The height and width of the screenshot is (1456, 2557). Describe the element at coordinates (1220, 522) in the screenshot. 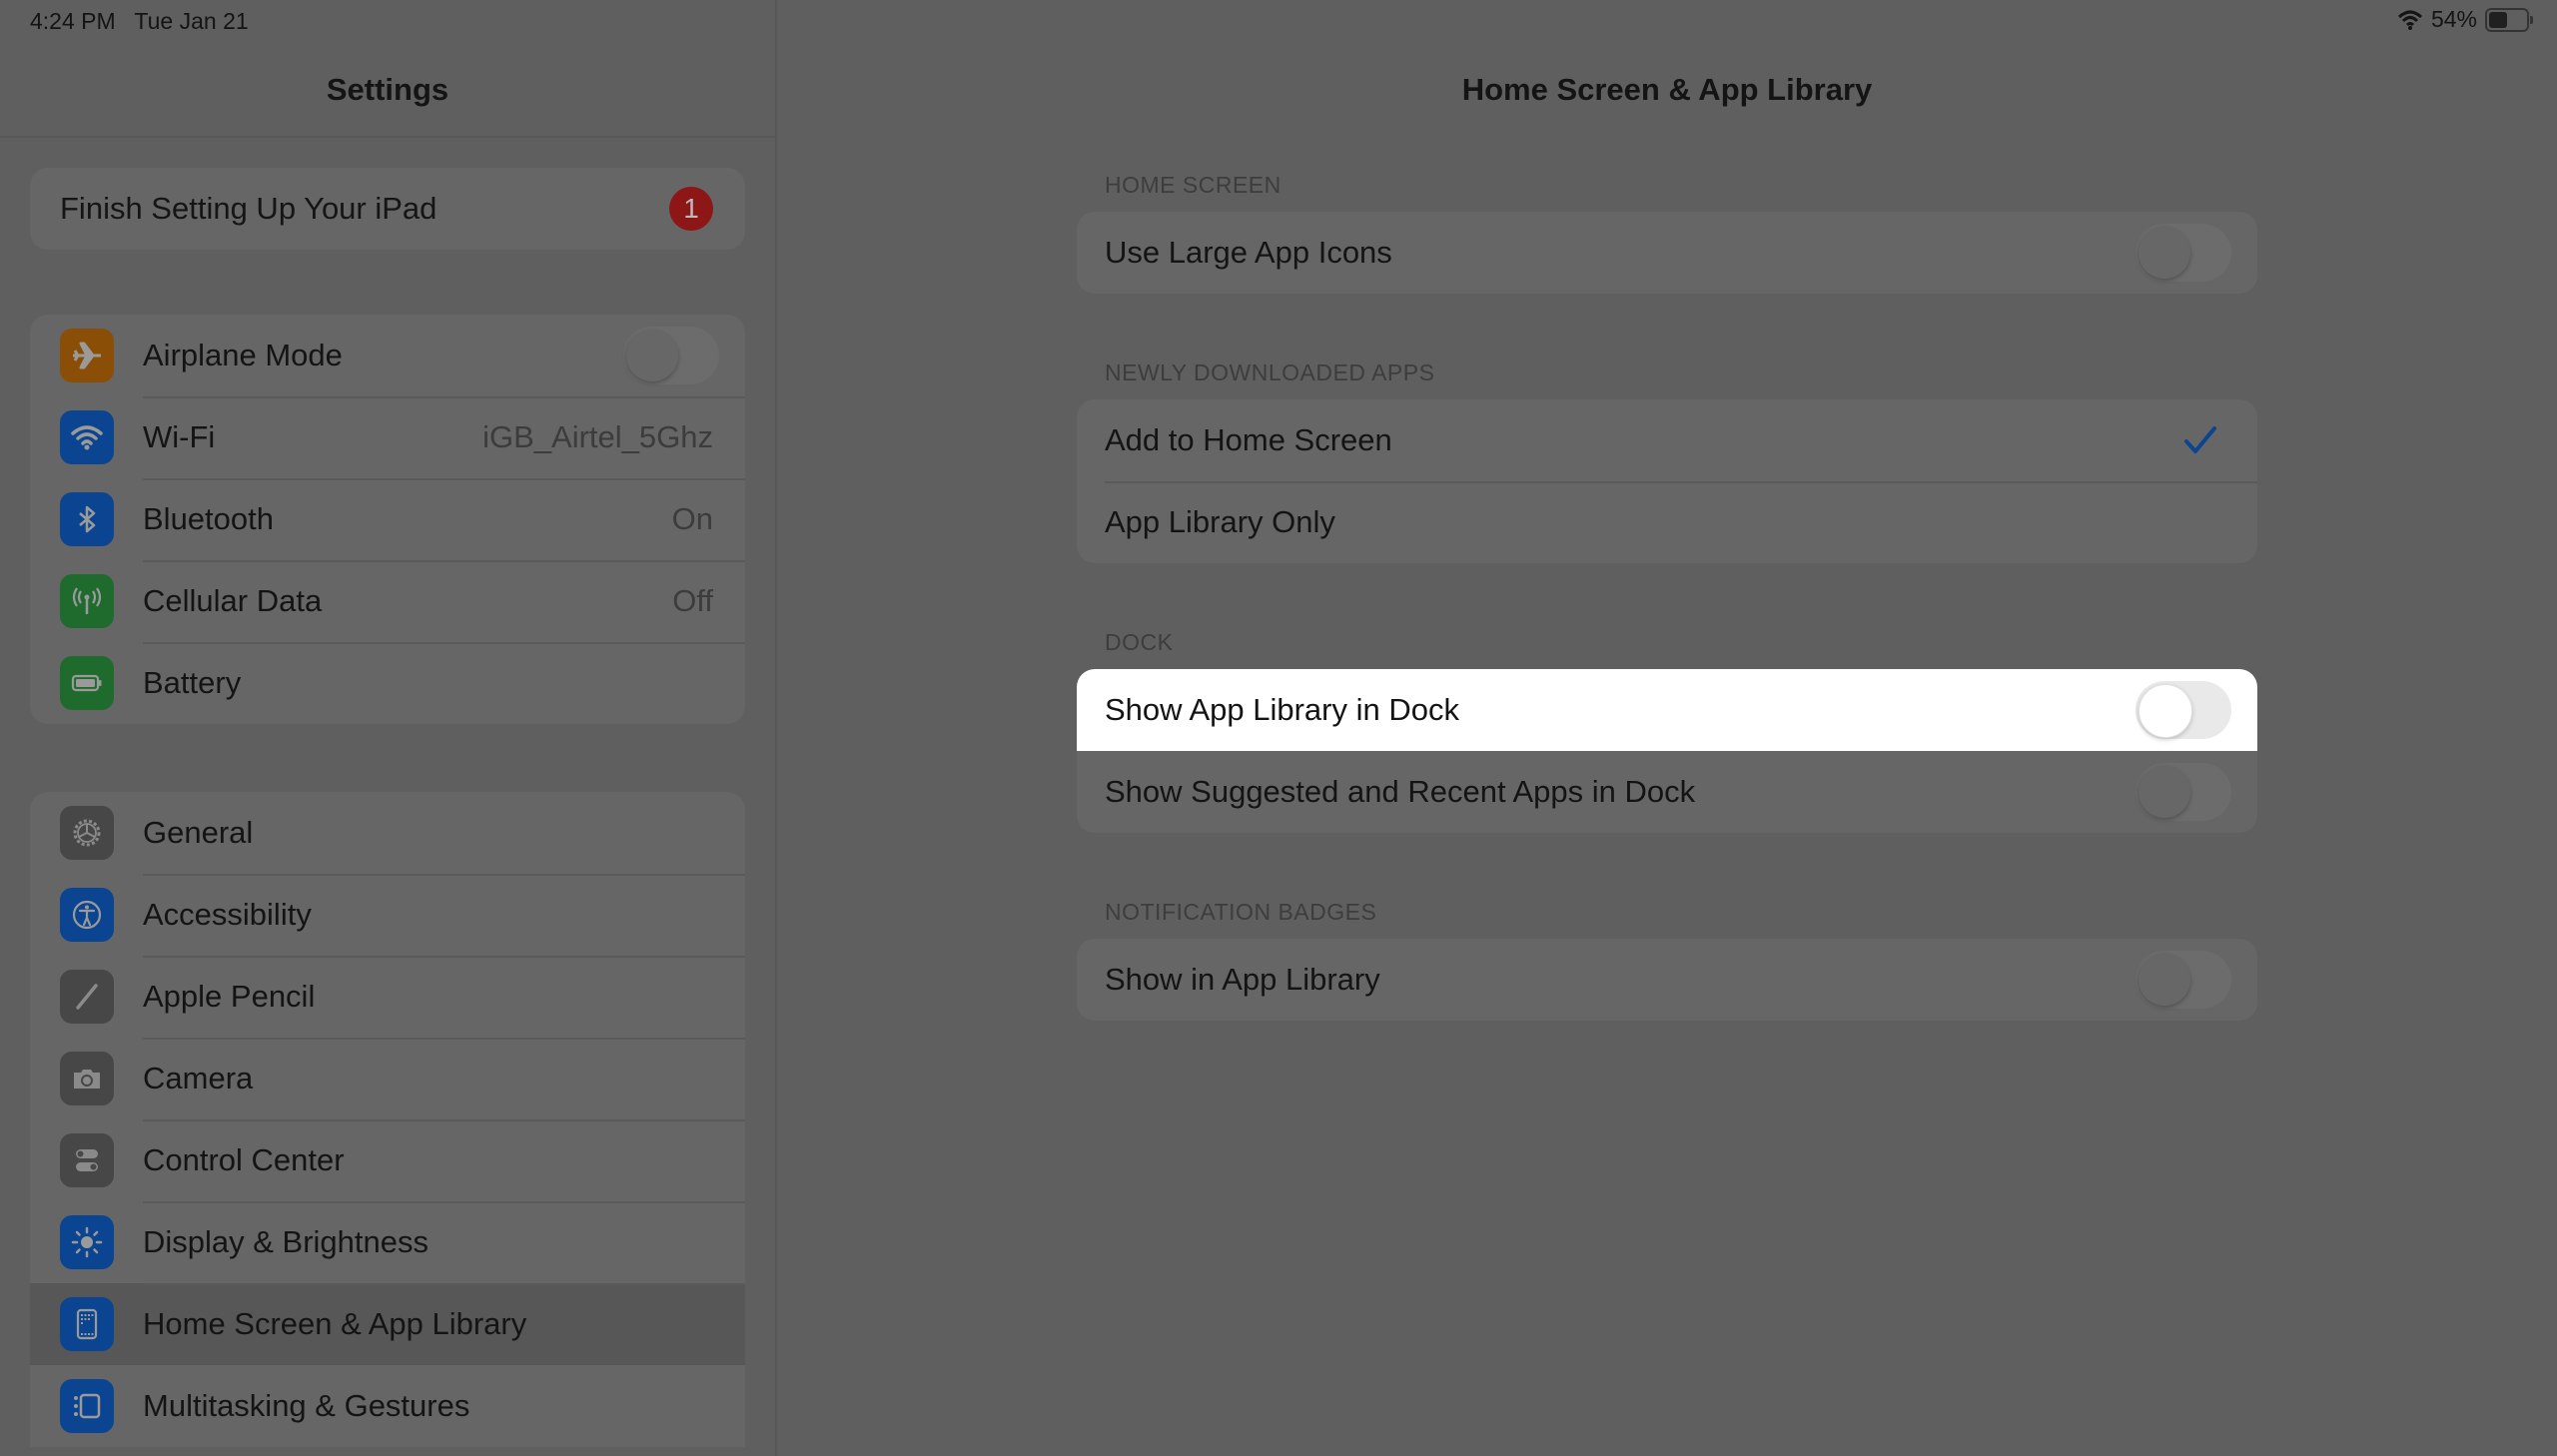

I see `row-label: App Library Only` at that location.